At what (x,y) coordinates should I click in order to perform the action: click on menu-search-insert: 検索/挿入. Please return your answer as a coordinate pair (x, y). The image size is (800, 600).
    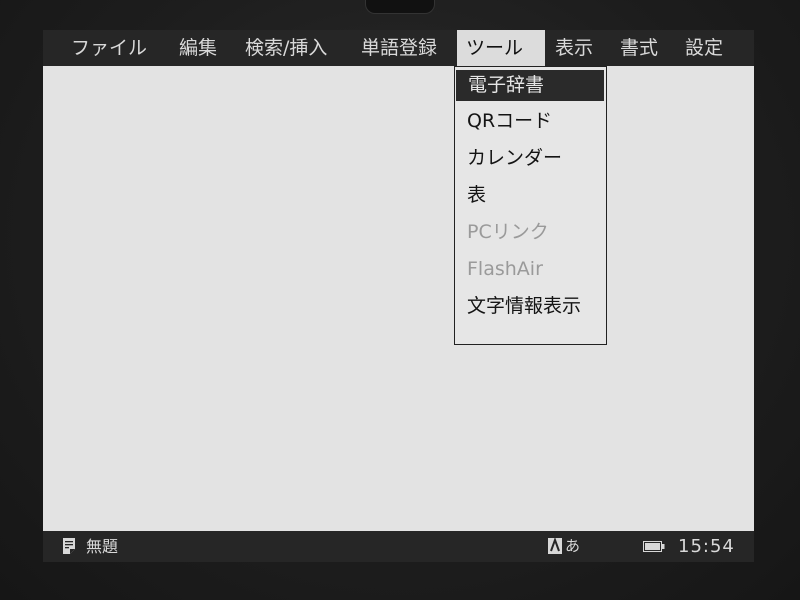
    Looking at the image, I should click on (286, 48).